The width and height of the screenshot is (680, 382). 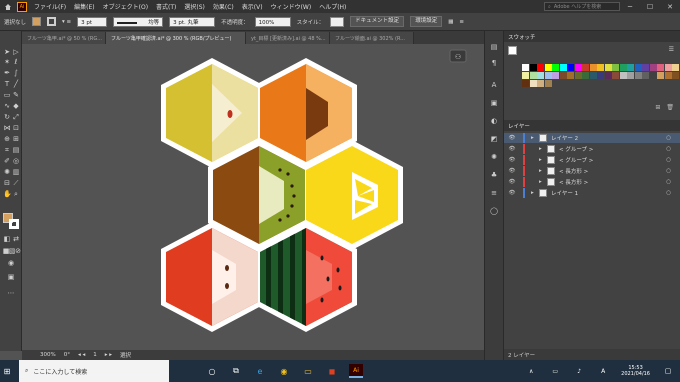 I want to click on layer-name: レイヤー 2, so click(x=564, y=138).